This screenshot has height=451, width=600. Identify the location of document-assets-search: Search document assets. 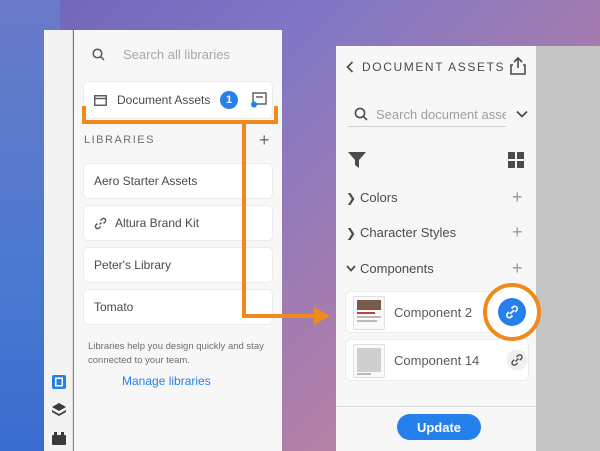
(427, 114).